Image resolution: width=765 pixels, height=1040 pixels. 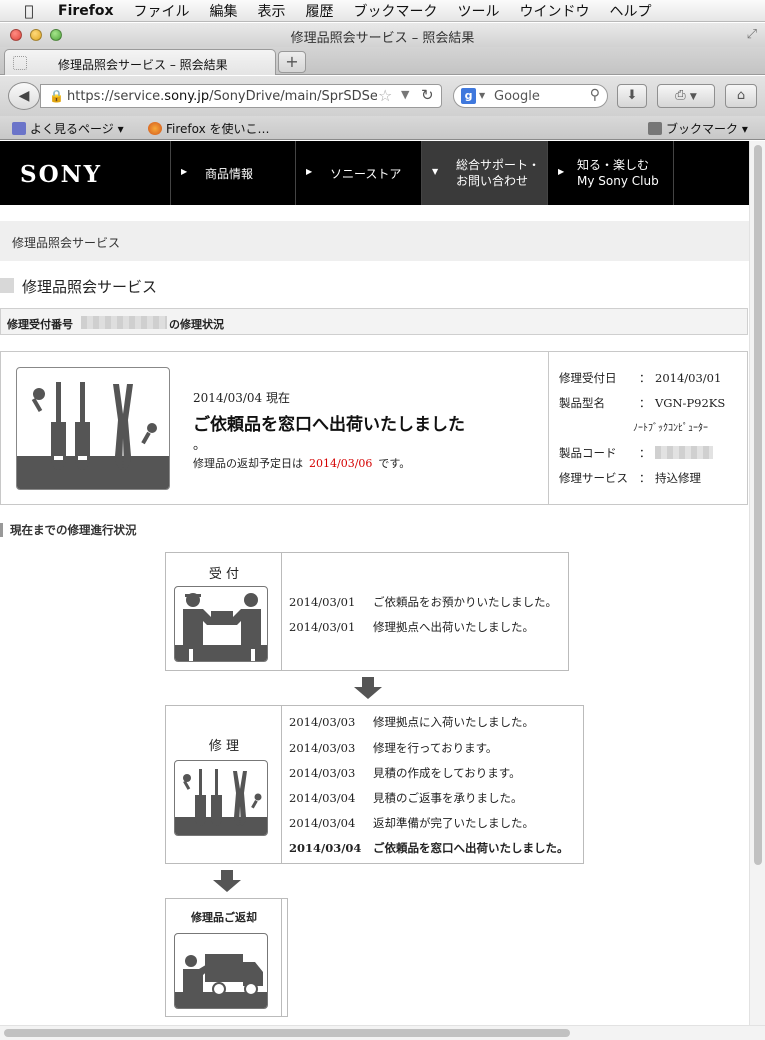 What do you see at coordinates (429, 848) in the screenshot?
I see `log-entry-current: 2014/03/04 ご依頼品を窓口へ出荷いたしました。` at bounding box center [429, 848].